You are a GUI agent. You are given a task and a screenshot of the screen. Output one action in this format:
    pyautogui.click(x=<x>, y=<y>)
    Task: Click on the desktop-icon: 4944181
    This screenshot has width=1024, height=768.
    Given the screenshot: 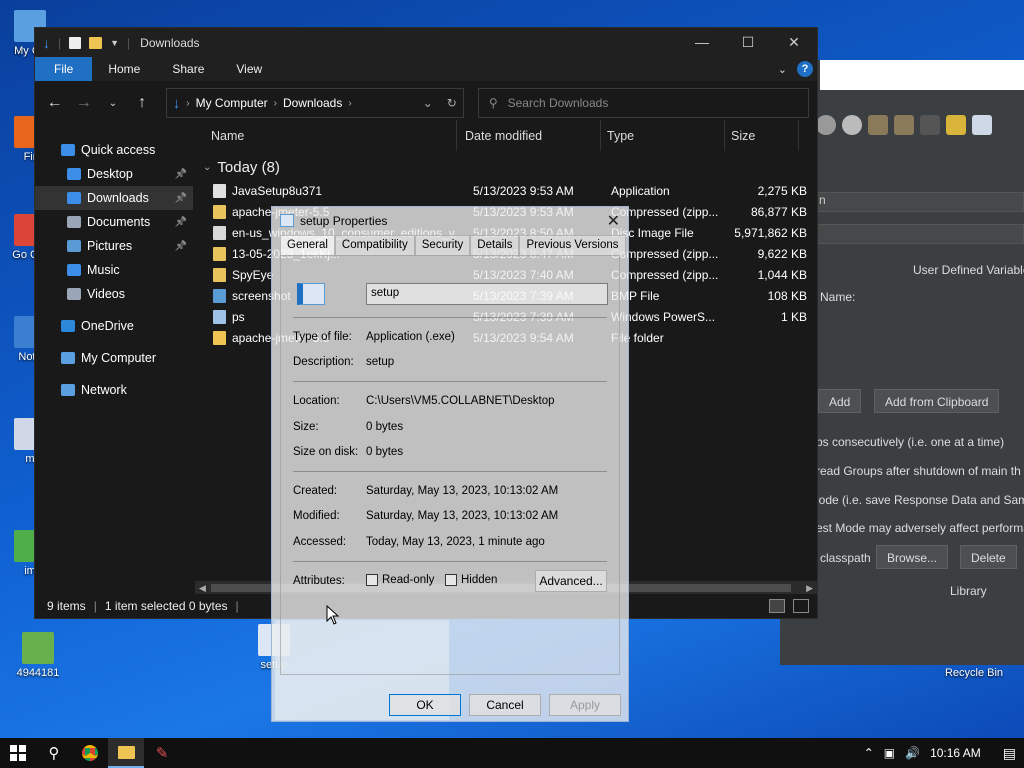 What is the action you would take?
    pyautogui.click(x=38, y=655)
    